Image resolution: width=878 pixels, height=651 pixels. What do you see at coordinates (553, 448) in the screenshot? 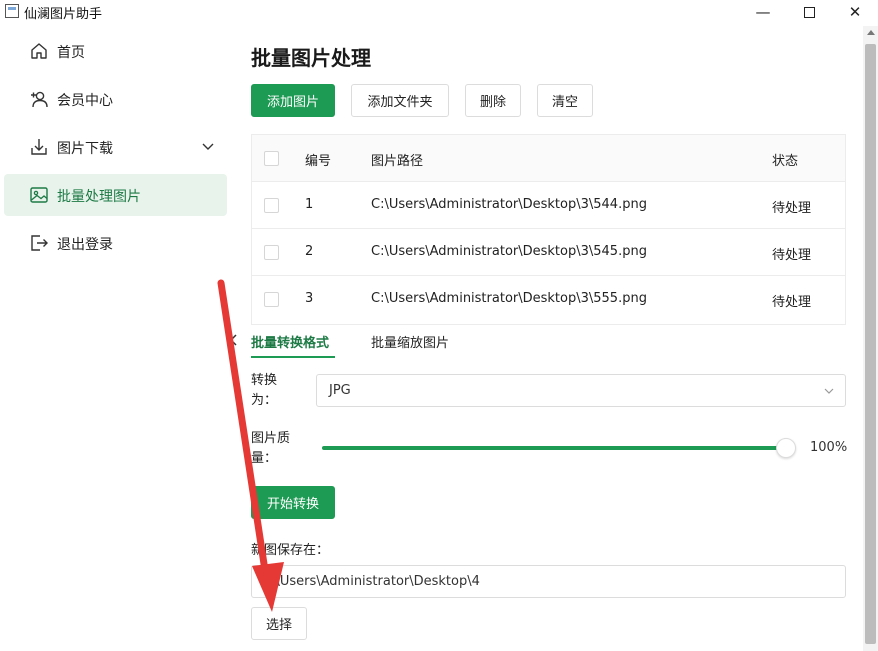
I see `quality-slider-track` at bounding box center [553, 448].